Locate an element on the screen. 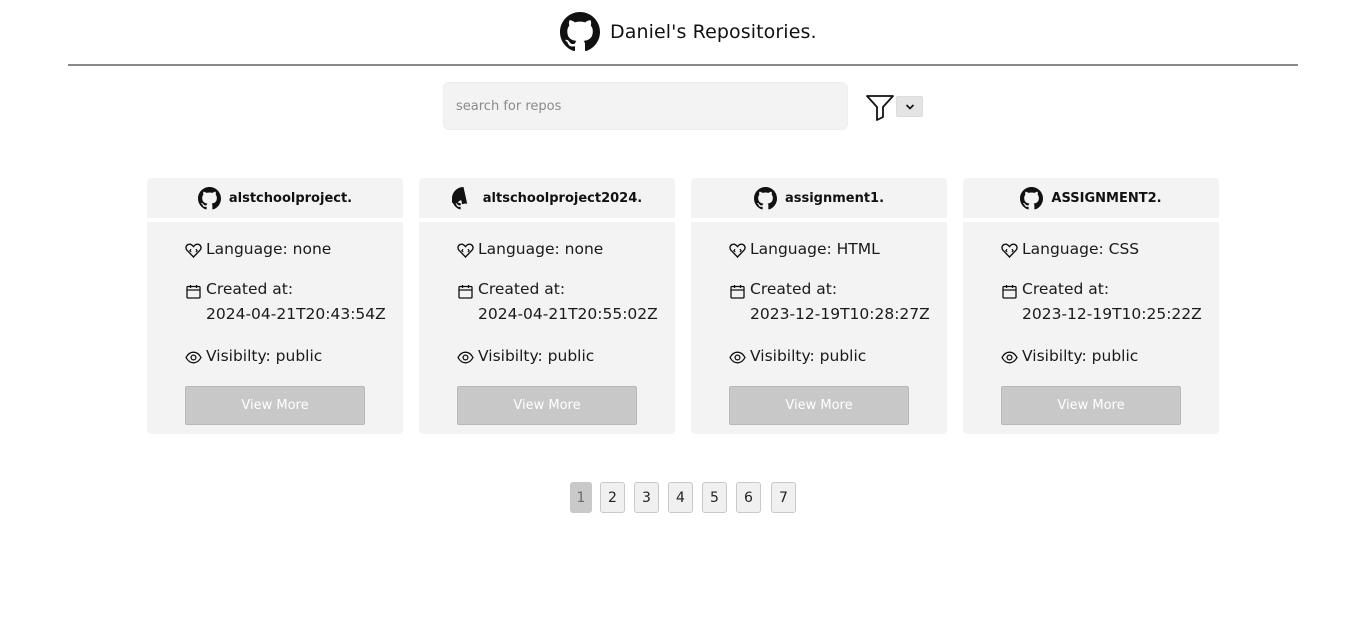 The height and width of the screenshot is (643, 1366). page-button-7: 7 is located at coordinates (783, 497).